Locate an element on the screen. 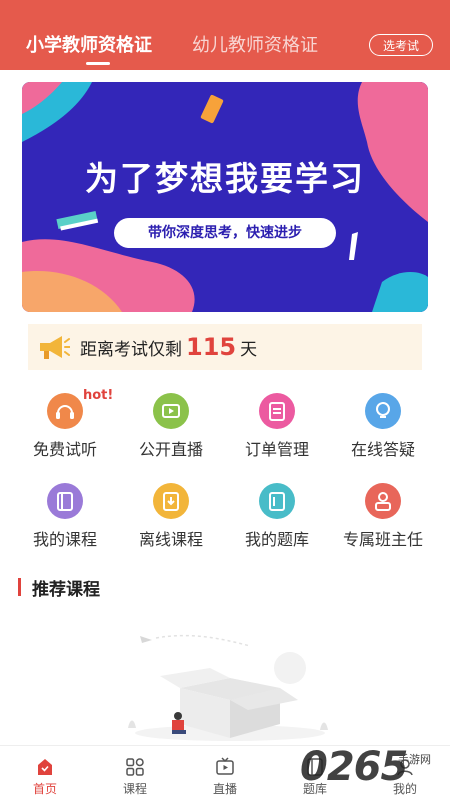 The height and width of the screenshot is (801, 450). tab-preschool-teacher: 幼儿教师资格证 is located at coordinates (255, 46).